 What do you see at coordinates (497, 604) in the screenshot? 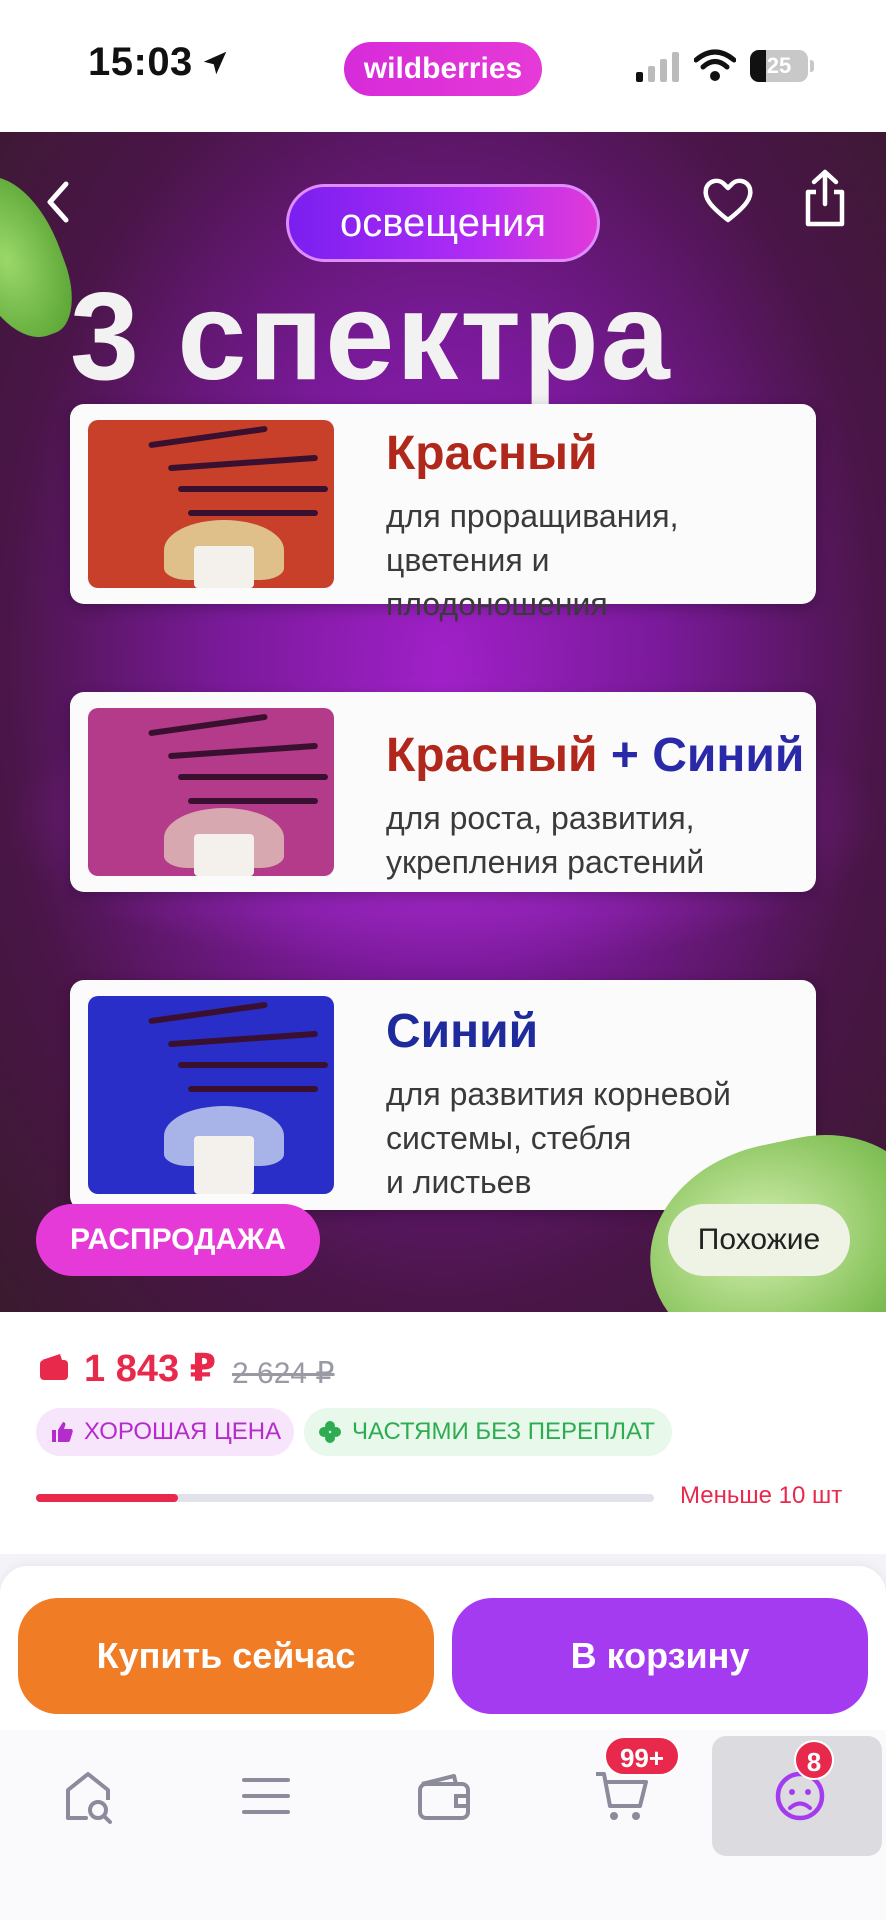
I see `card-desc-line: плодоношения` at bounding box center [497, 604].